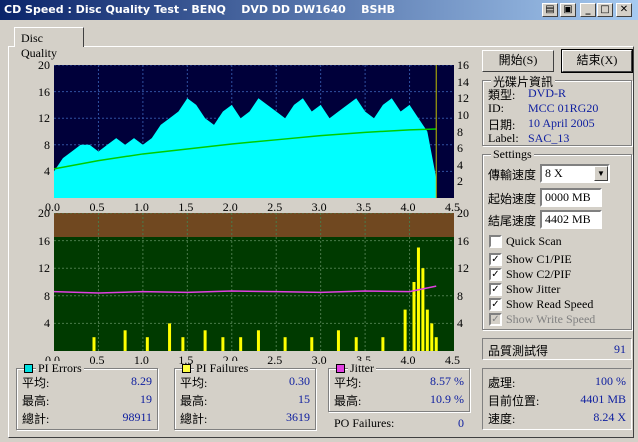 Image resolution: width=638 pixels, height=442 pixels. What do you see at coordinates (605, 10) in the screenshot?
I see `maximize-button: □` at bounding box center [605, 10].